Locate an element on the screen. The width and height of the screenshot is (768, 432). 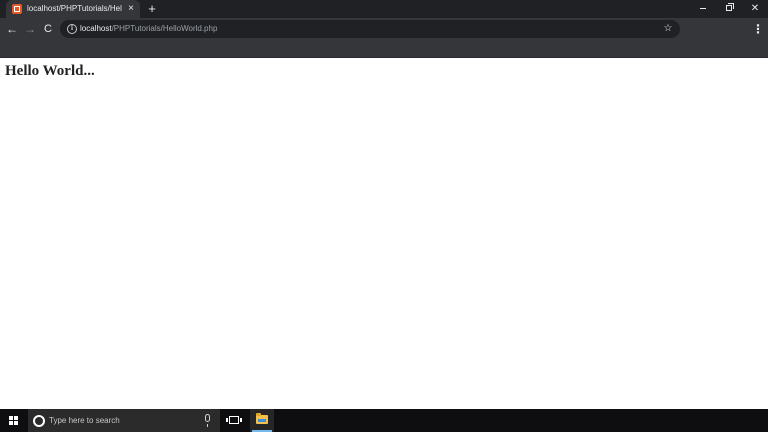
minimize-icon is located at coordinates (703, 8).